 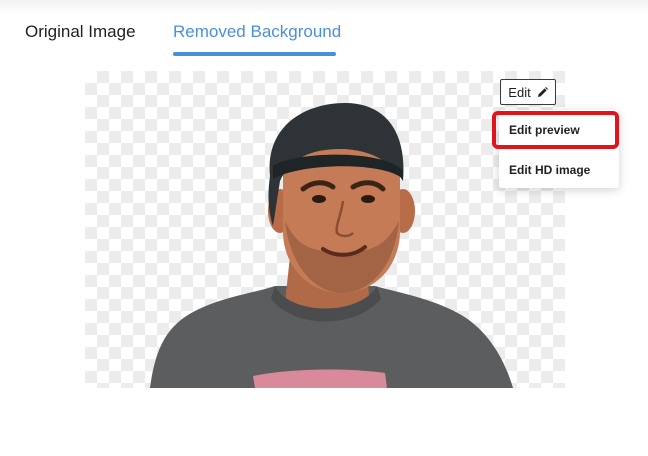 I want to click on menu-item-edit-preview: Edit preview, so click(x=559, y=129).